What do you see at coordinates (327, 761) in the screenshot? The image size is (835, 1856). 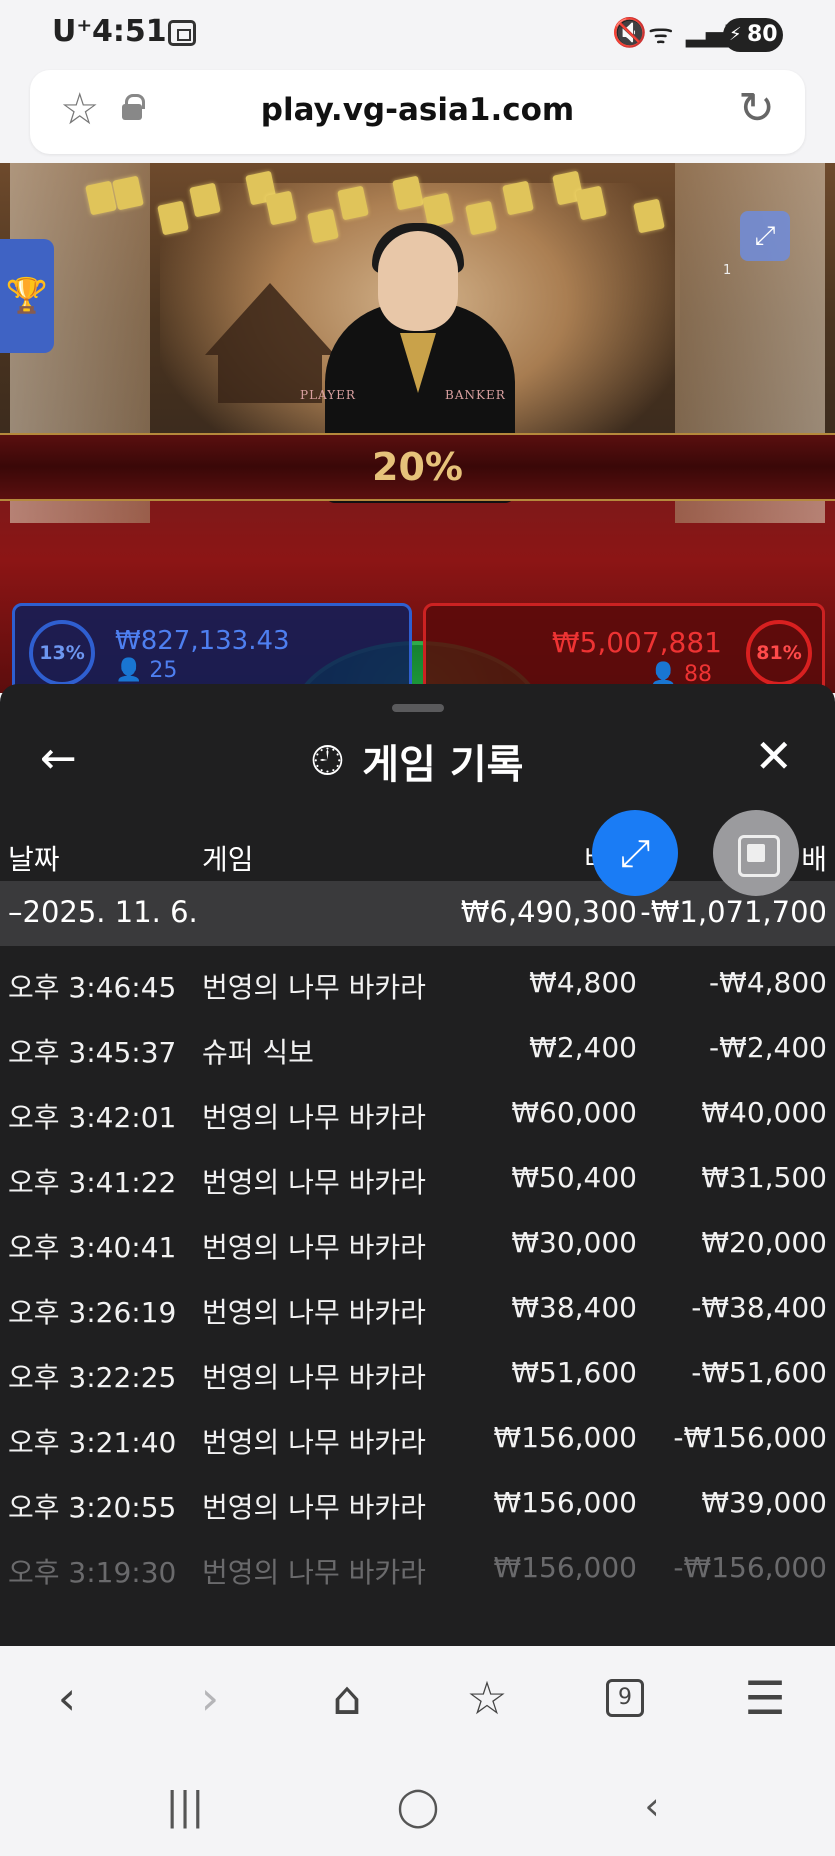 I see `history-clock-icon: 🕘︎` at bounding box center [327, 761].